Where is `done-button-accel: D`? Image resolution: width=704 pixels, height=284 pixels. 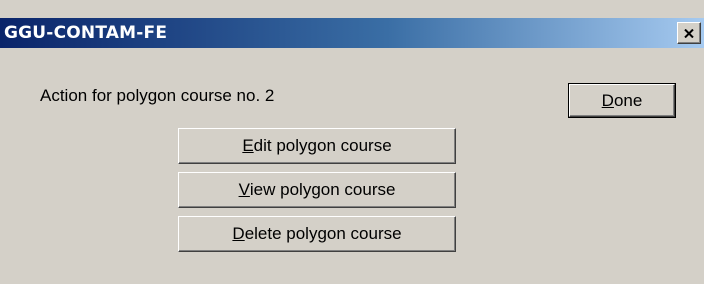 done-button-accel: D is located at coordinates (607, 100).